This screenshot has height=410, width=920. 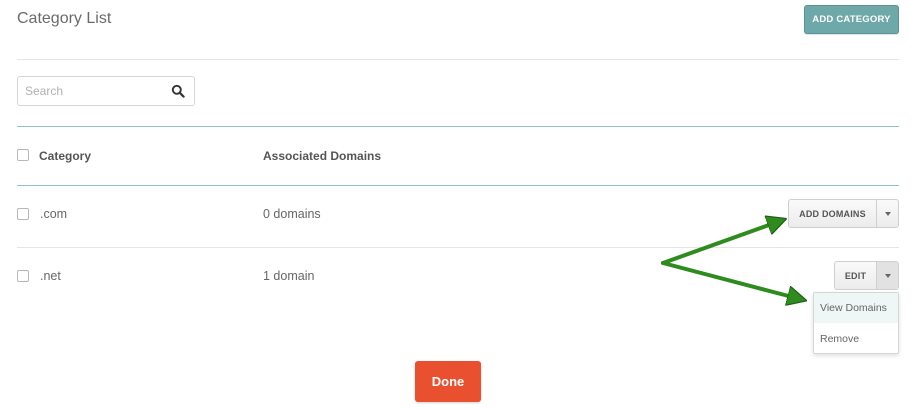 I want to click on arrow-to-view-domains, so click(x=730, y=280).